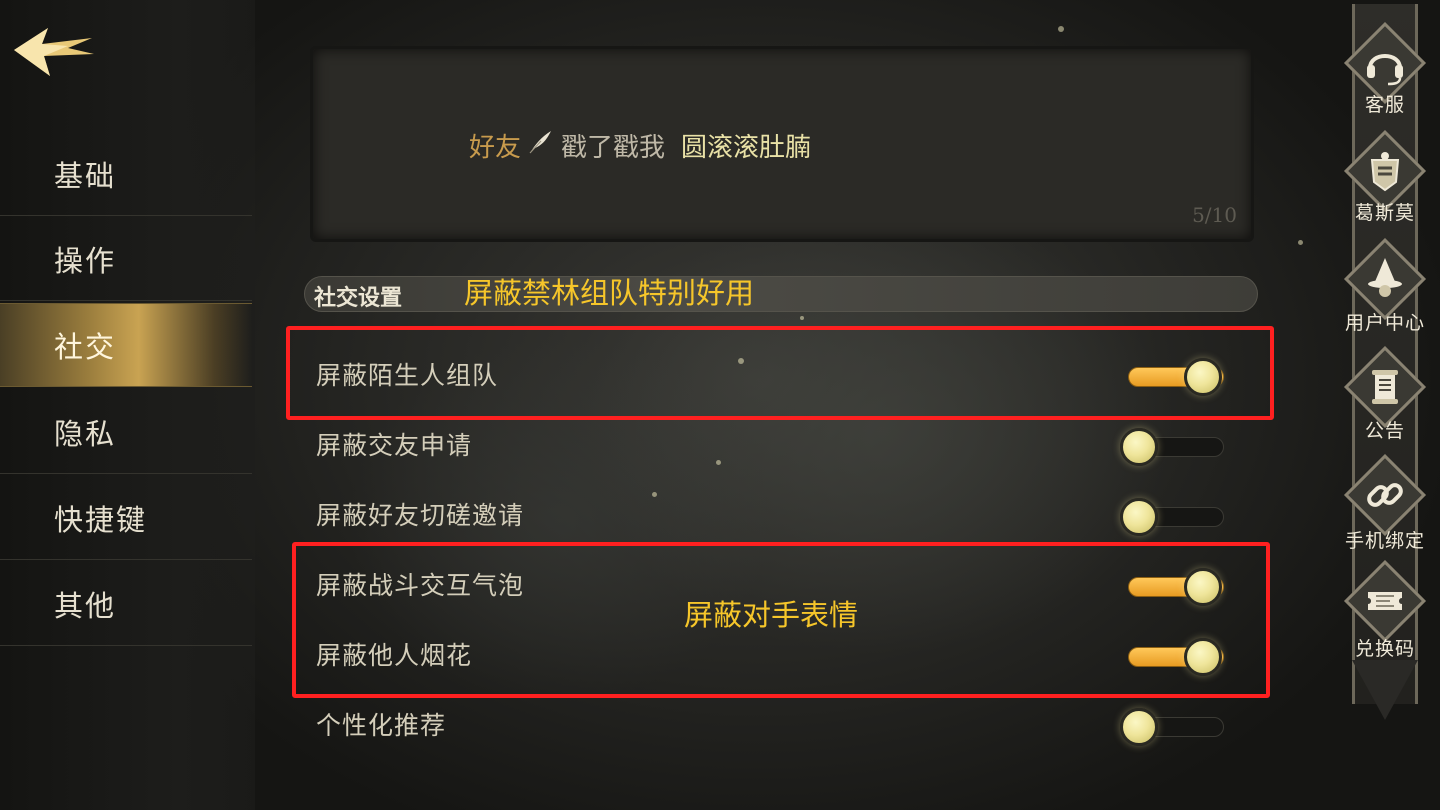  What do you see at coordinates (1176, 447) in the screenshot?
I see `toggle-block-friend-request` at bounding box center [1176, 447].